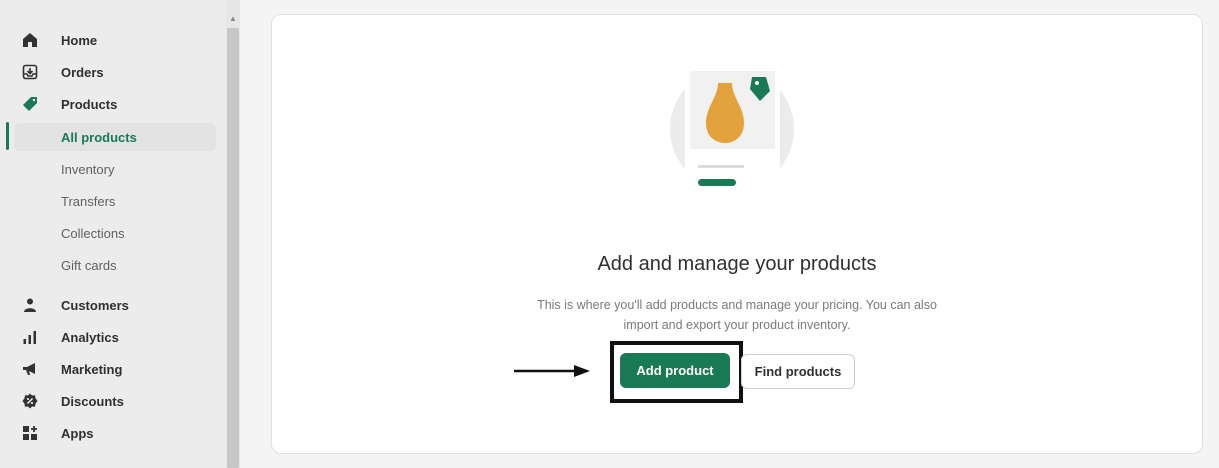 Image resolution: width=1219 pixels, height=468 pixels. I want to click on sidebar-item-products: Products, so click(118, 104).